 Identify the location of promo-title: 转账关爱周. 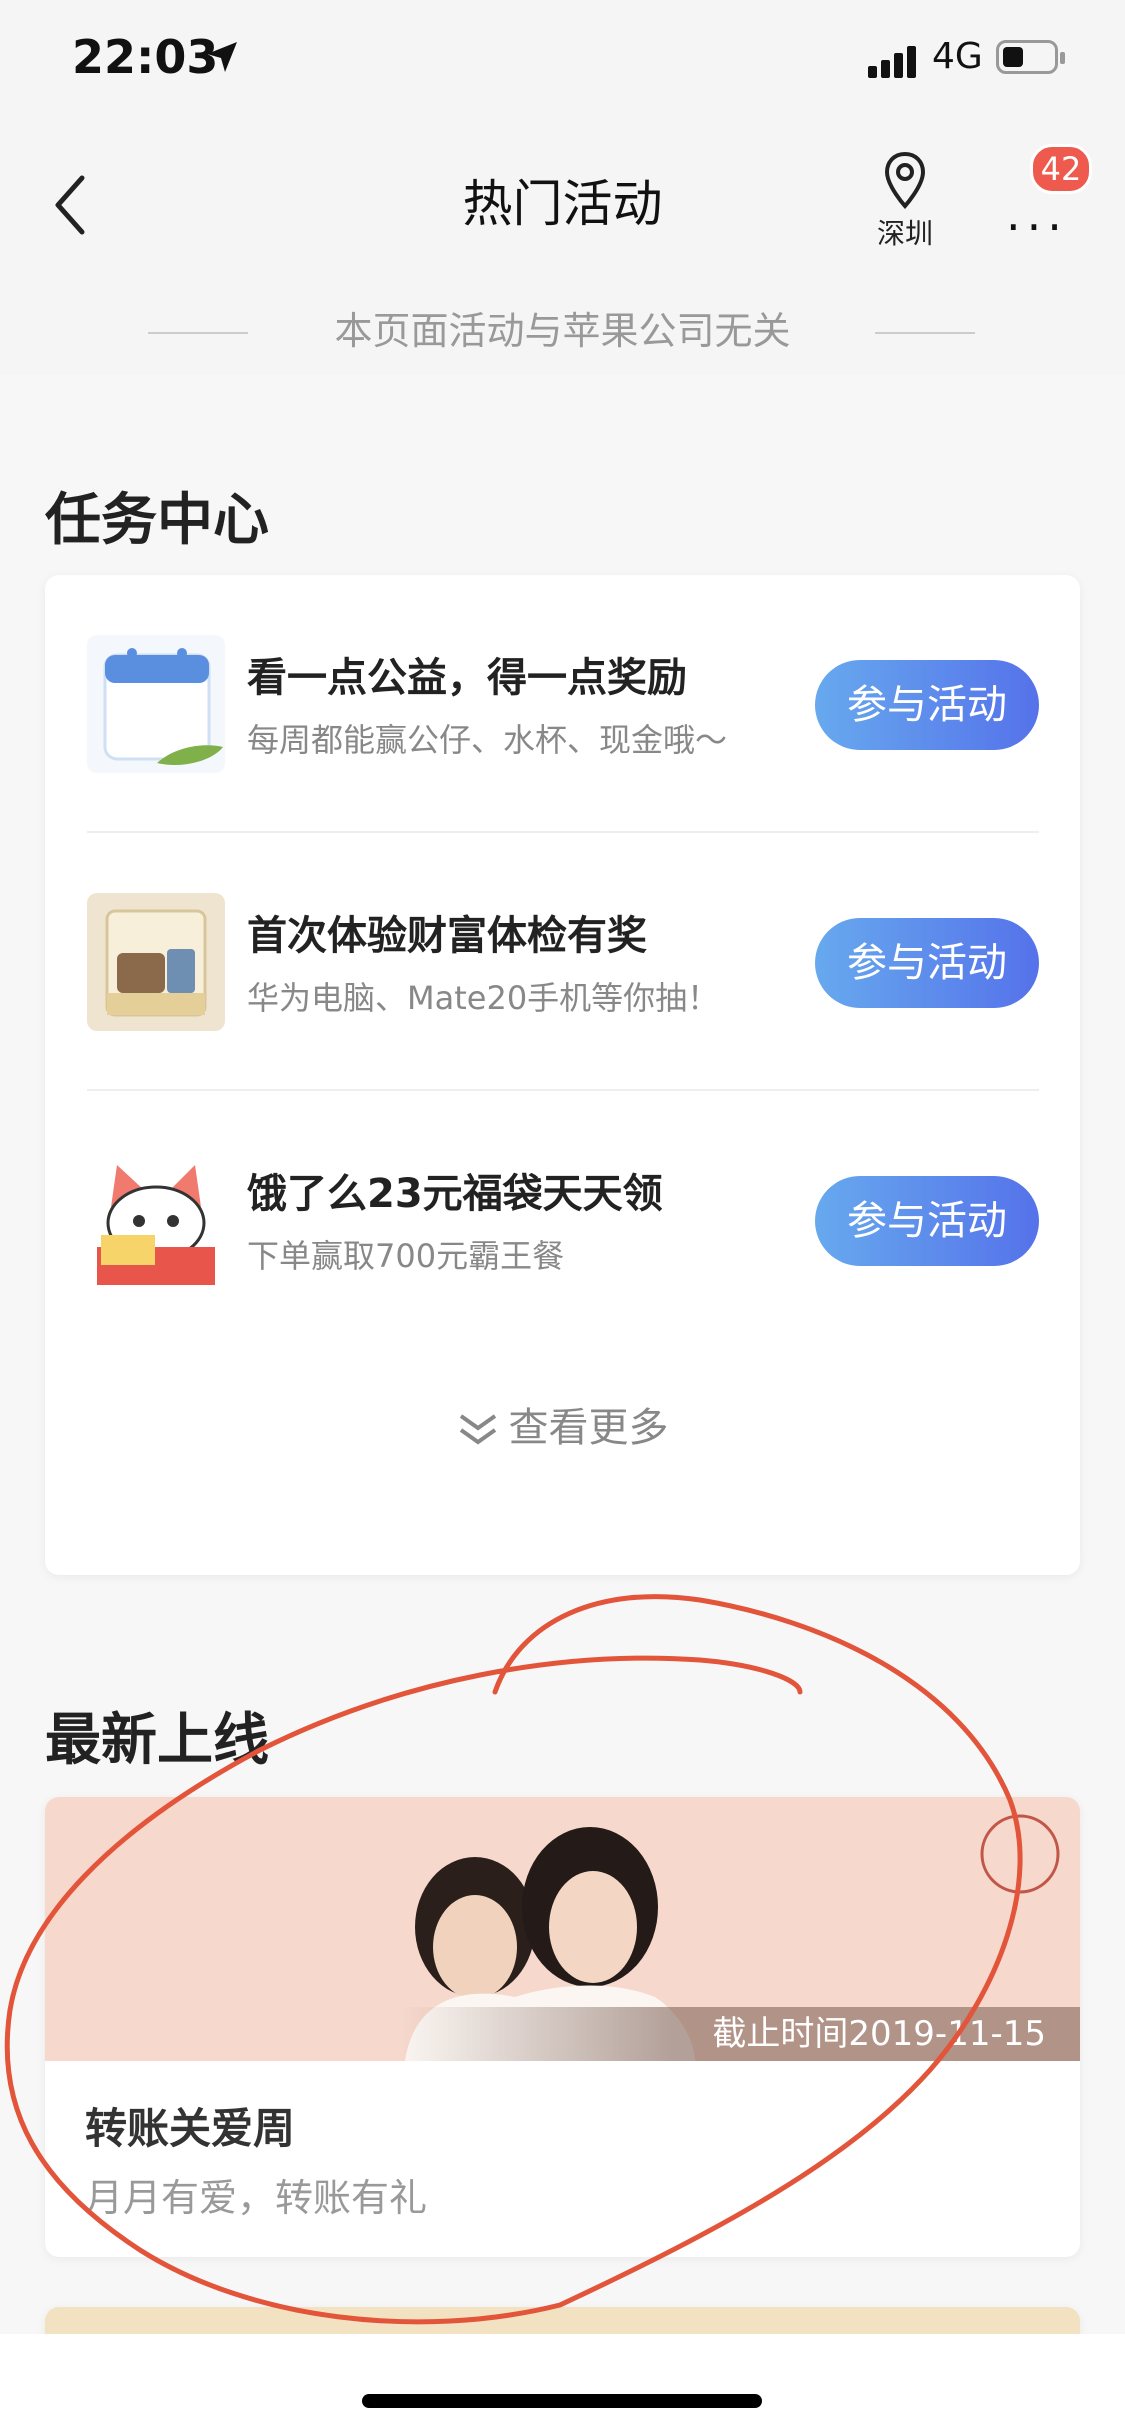
(190, 2128).